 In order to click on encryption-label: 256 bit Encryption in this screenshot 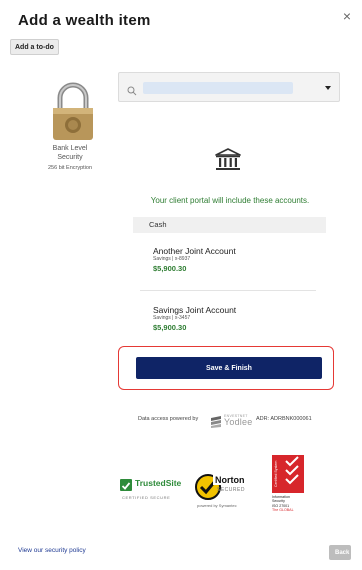, I will do `click(70, 168)`.